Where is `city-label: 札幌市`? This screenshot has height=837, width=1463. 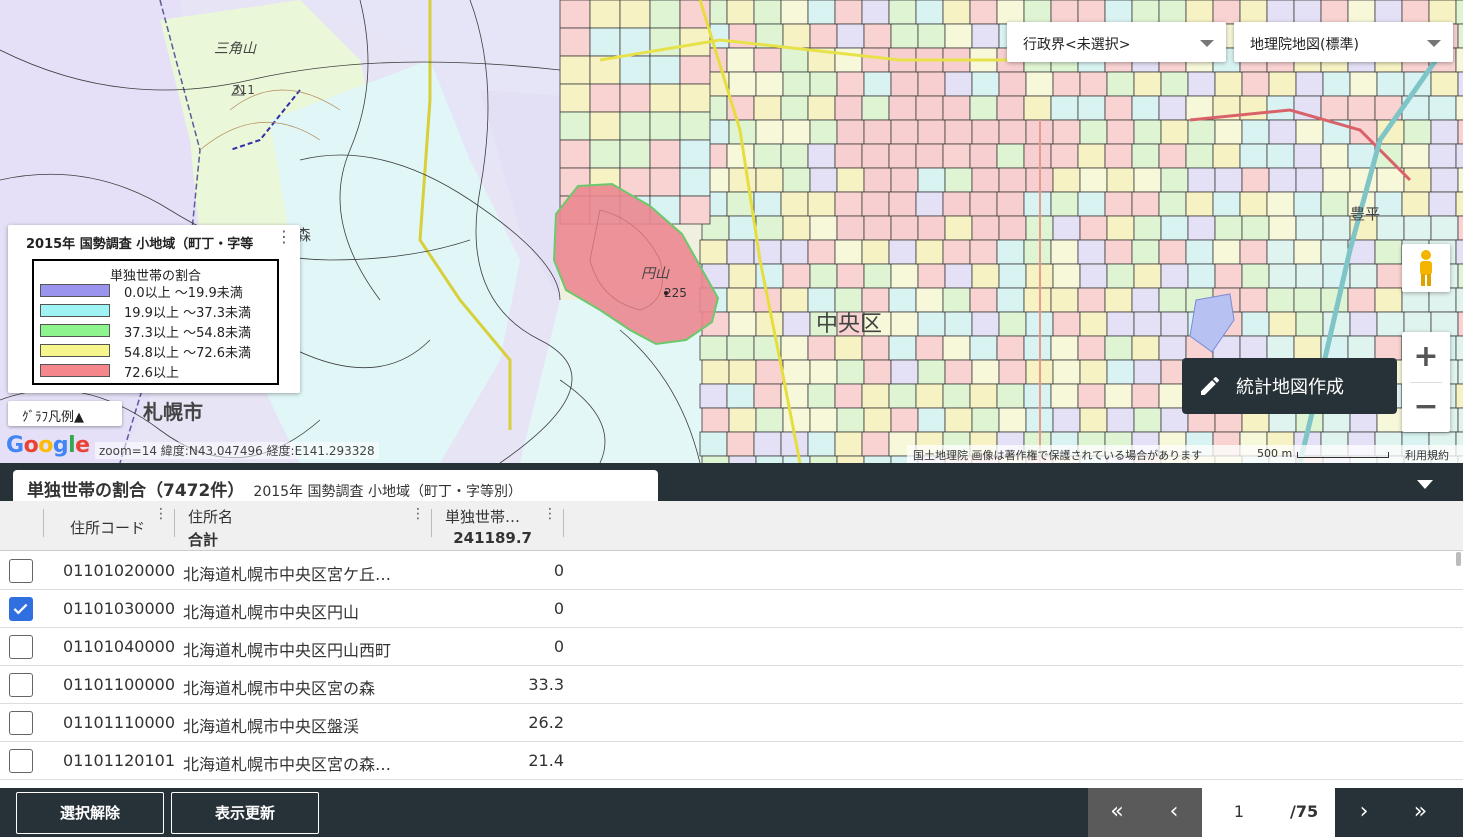
city-label: 札幌市 is located at coordinates (173, 412).